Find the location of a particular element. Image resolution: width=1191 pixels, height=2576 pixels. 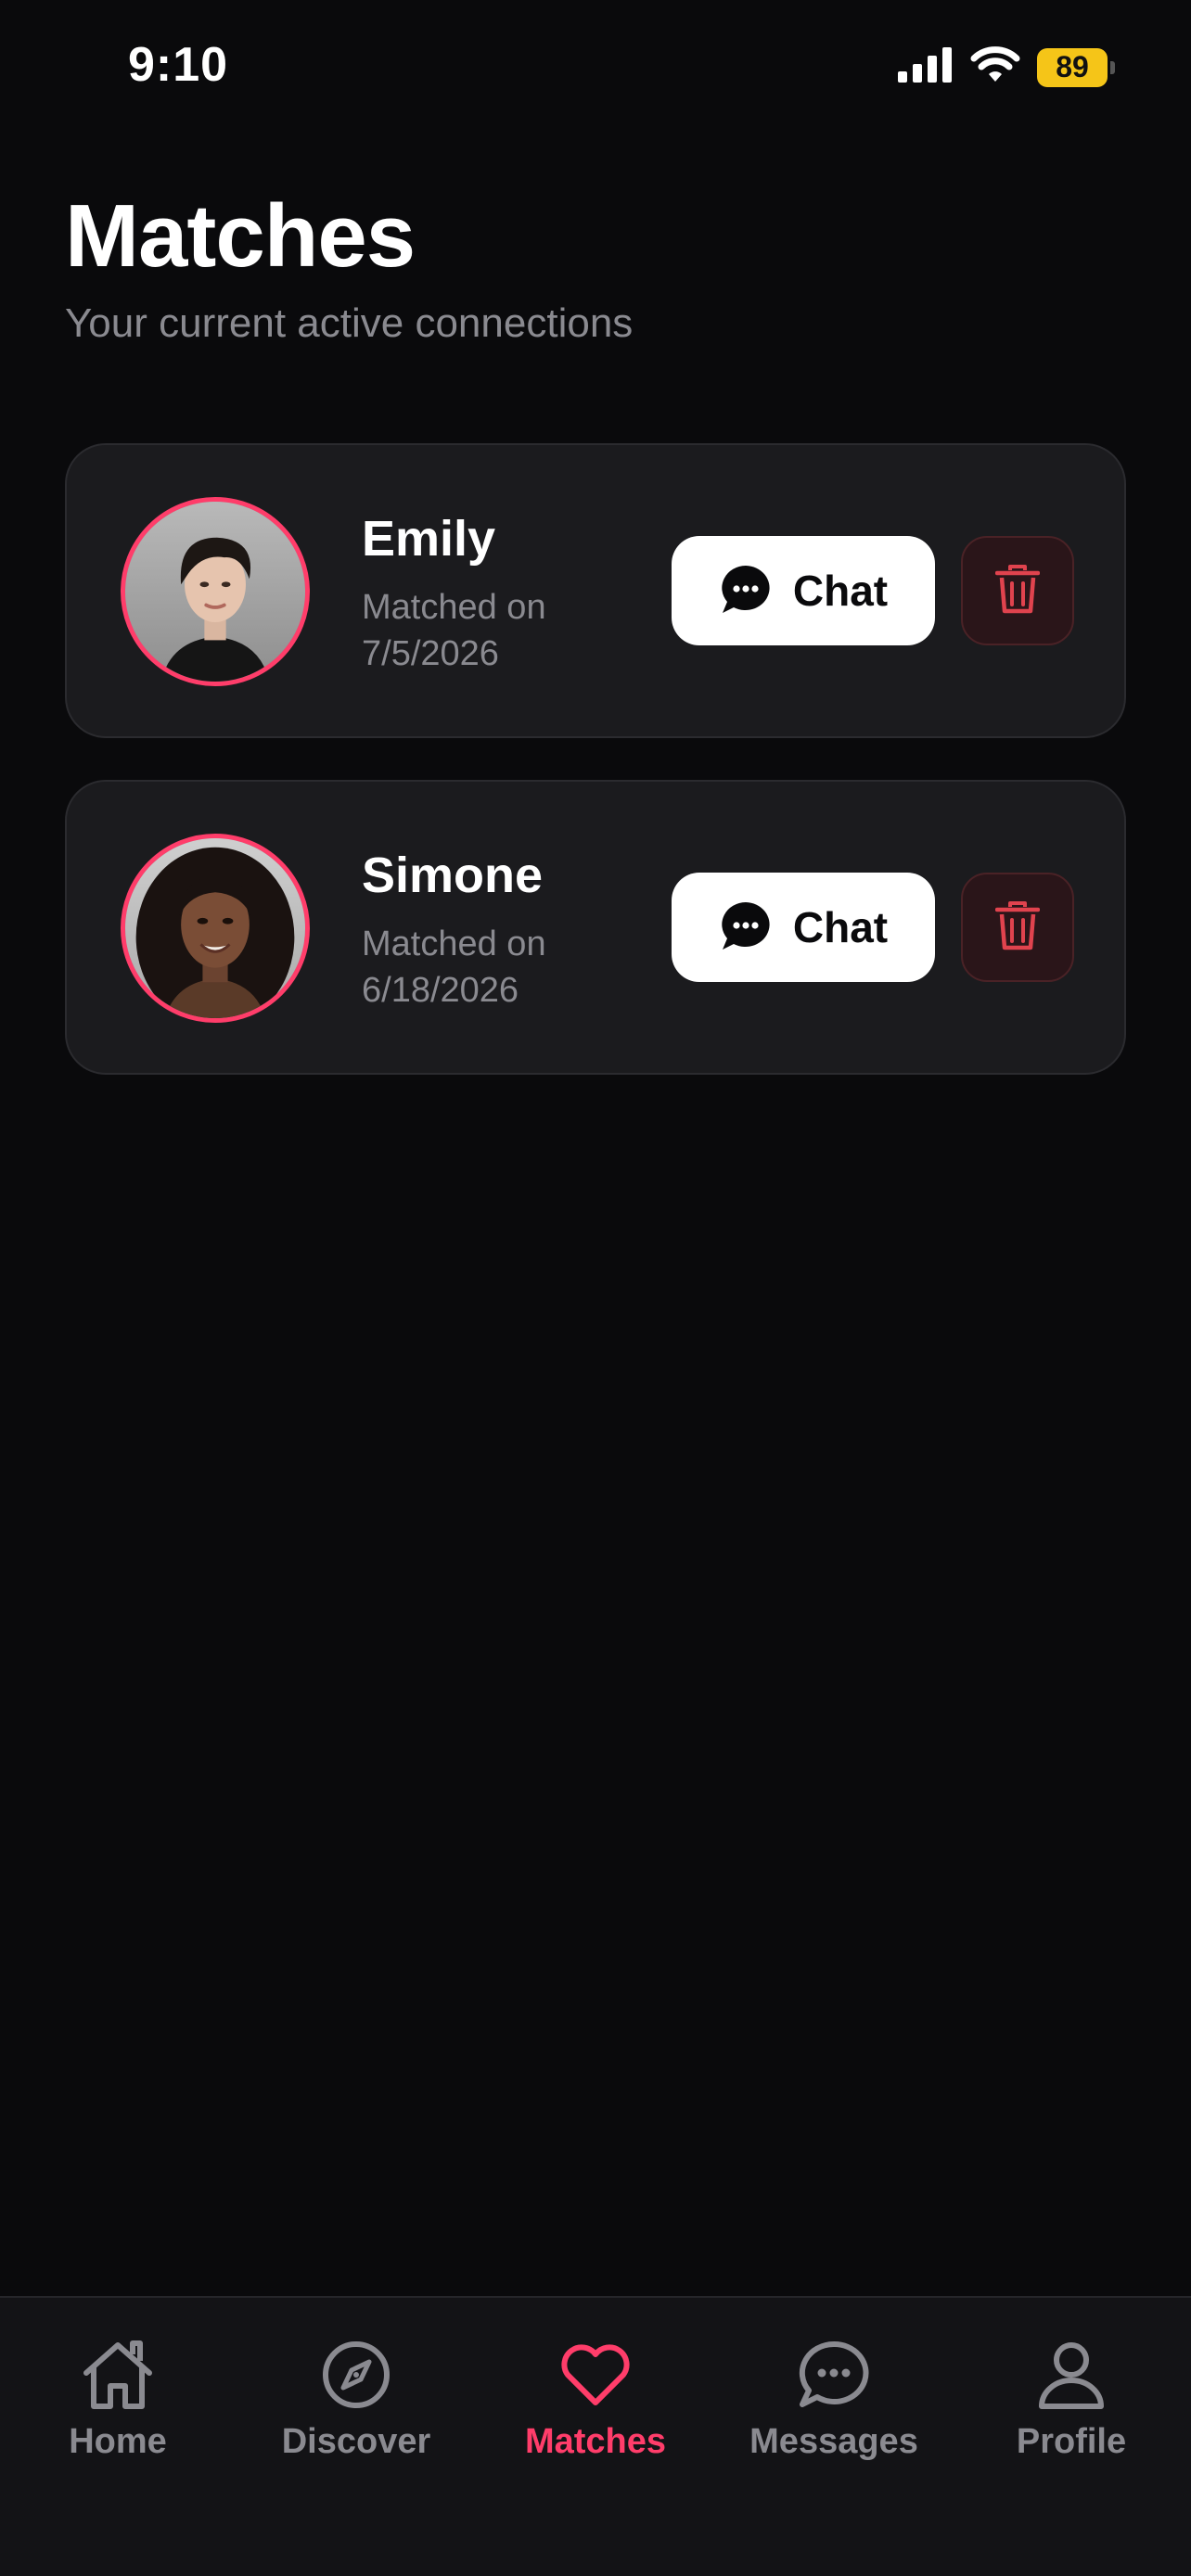

home-icon is located at coordinates (118, 2375).